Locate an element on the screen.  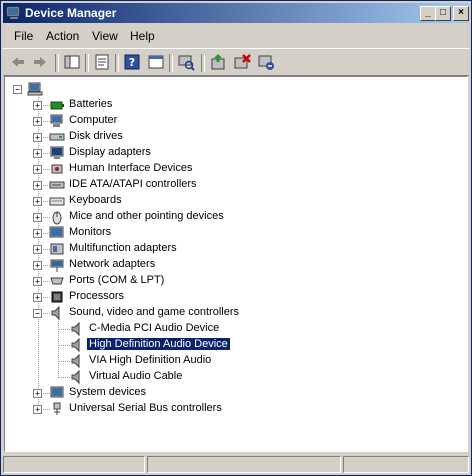
toolbar: ? is located at coordinates (236, 62).